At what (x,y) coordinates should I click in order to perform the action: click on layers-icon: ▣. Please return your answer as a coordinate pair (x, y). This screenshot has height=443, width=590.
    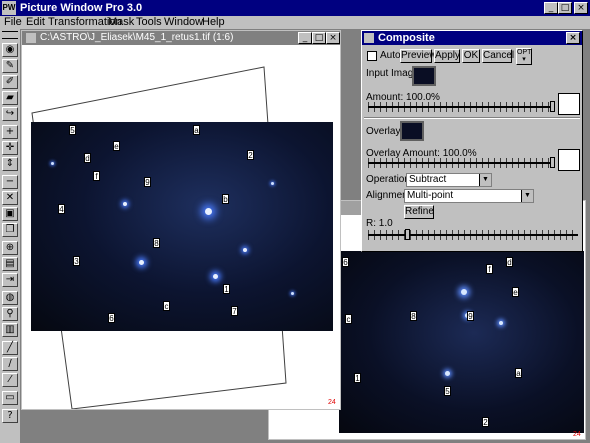
    Looking at the image, I should click on (10, 214).